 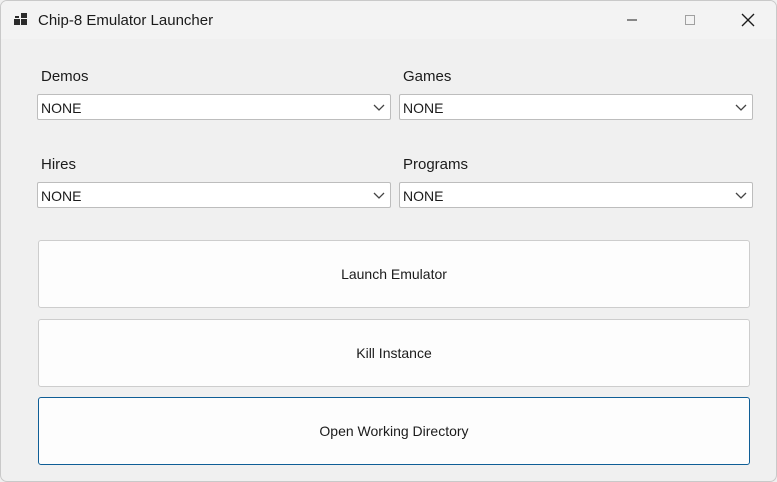 I want to click on close-icon, so click(x=748, y=20).